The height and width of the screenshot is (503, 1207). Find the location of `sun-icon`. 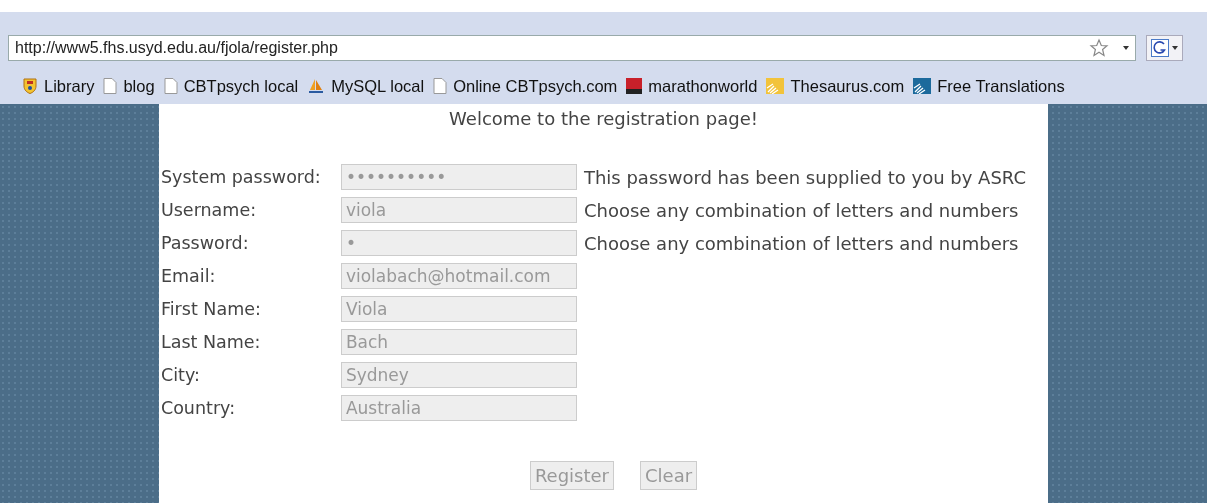

sun-icon is located at coordinates (775, 86).